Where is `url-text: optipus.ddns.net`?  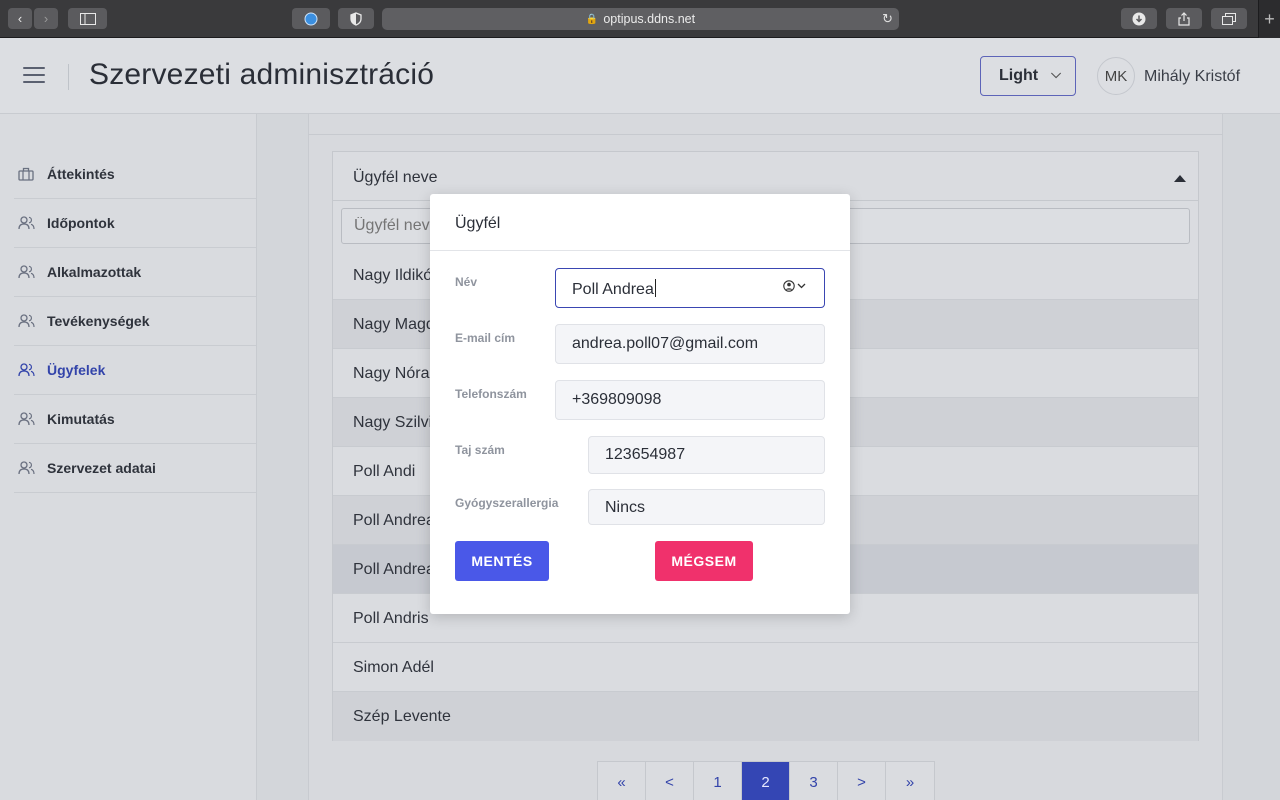 url-text: optipus.ddns.net is located at coordinates (649, 19).